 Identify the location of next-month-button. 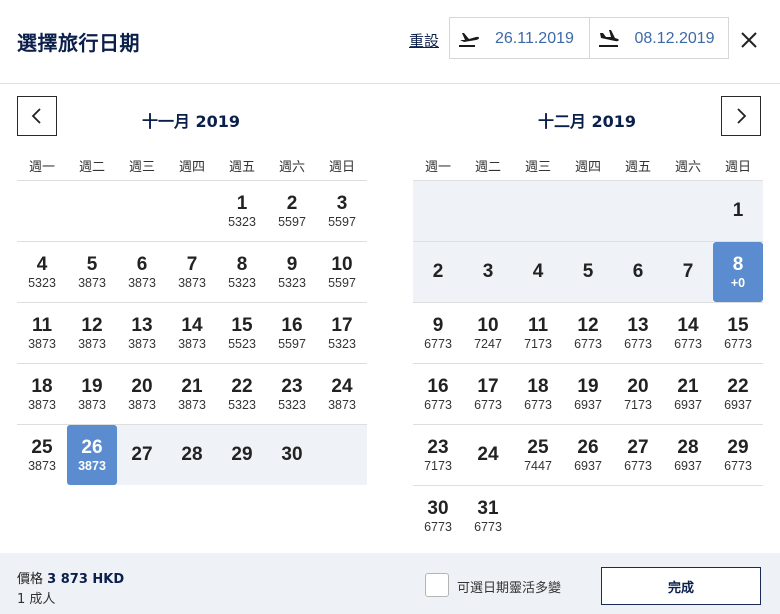
(741, 116).